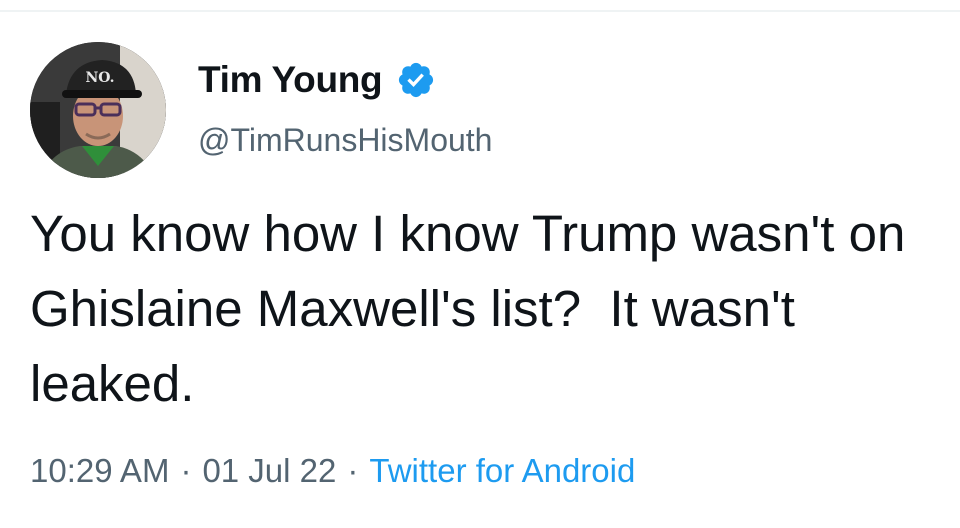 Image resolution: width=960 pixels, height=528 pixels. What do you see at coordinates (290, 80) in the screenshot?
I see `display-name: Tim Young` at bounding box center [290, 80].